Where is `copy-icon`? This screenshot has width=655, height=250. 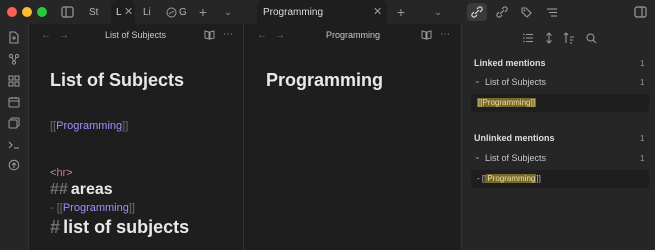 copy-icon is located at coordinates (14, 123).